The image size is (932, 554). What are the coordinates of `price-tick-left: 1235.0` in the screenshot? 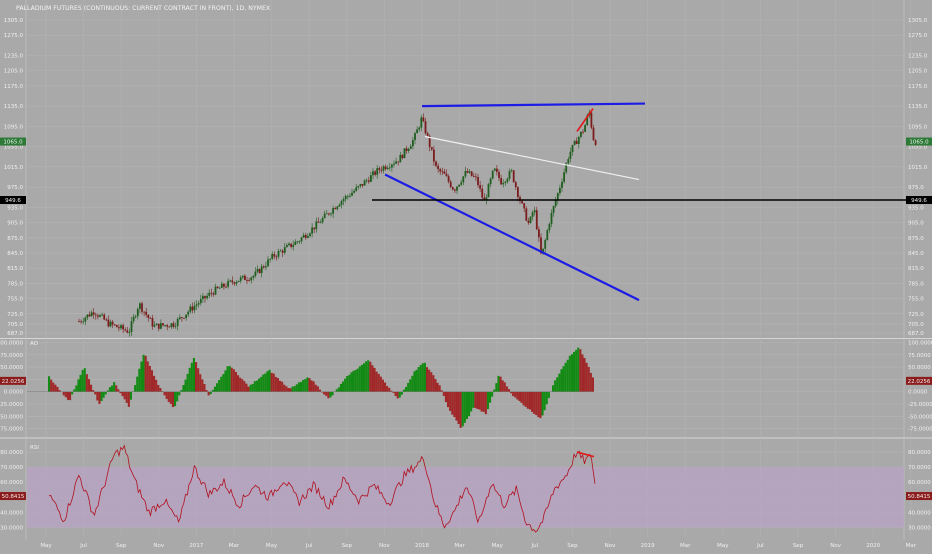 It's located at (14, 56).